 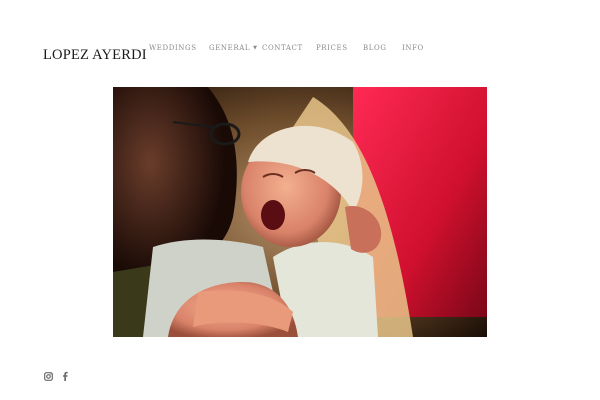 I want to click on nav-item-weddings: WEDDINGS, so click(x=173, y=48).